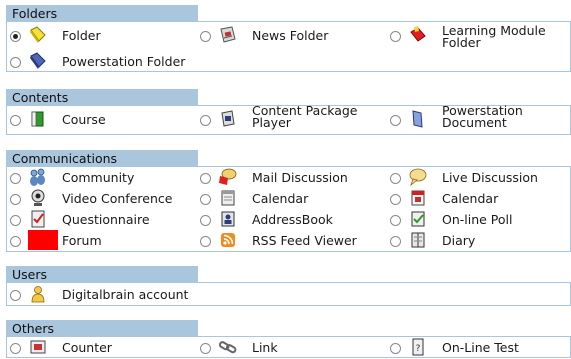 The image size is (571, 359). I want to click on option-online-poll: On-line Poll, so click(480, 220).